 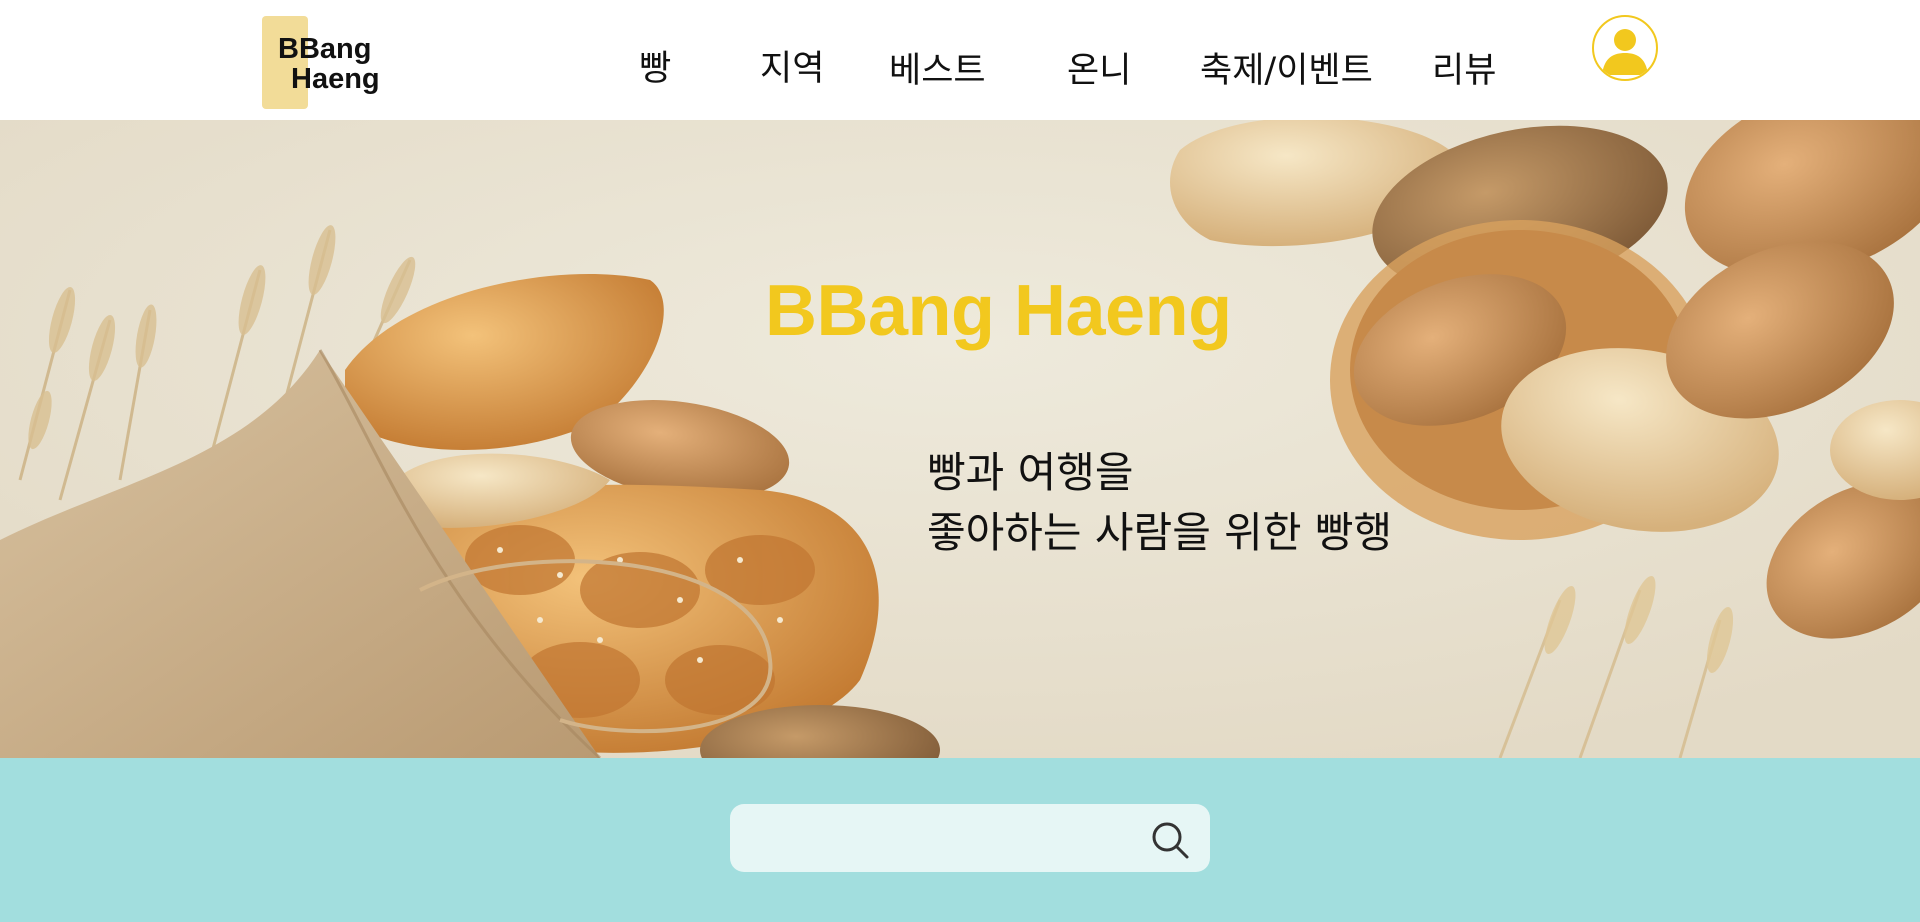 I want to click on nav-item-only: 온니, so click(x=1099, y=67).